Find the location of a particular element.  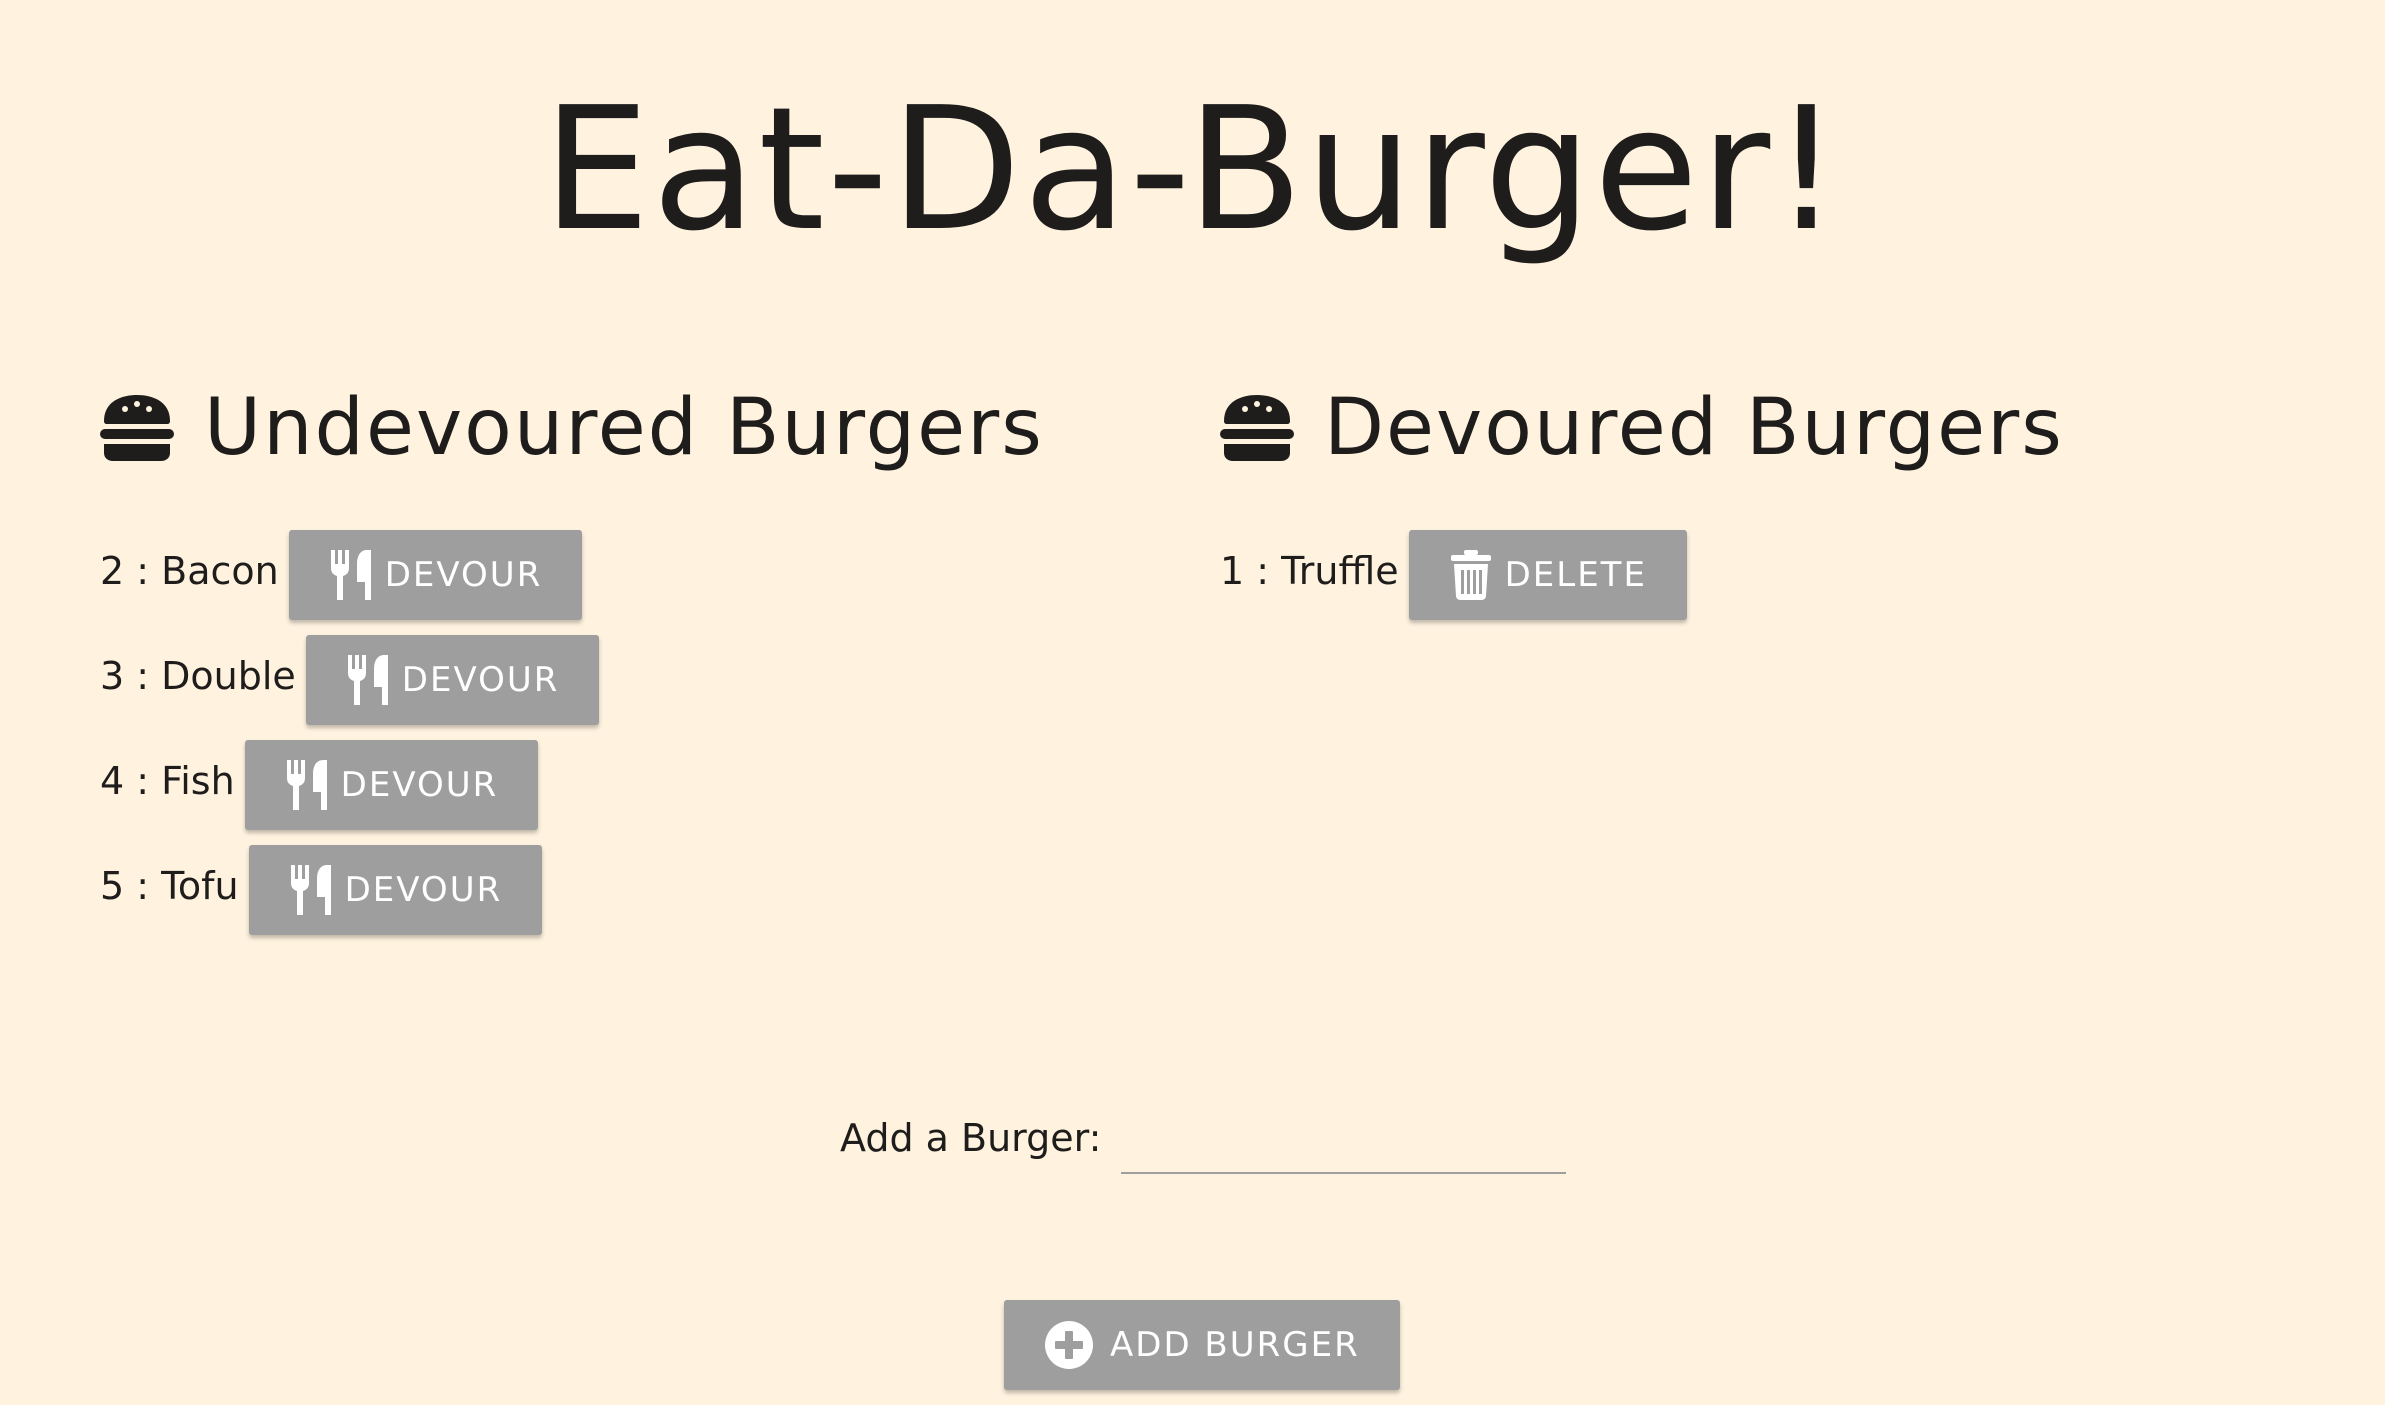

devoured-section: Devoured Burgers 1 : Truffle DELETE is located at coordinates (1642, 505).